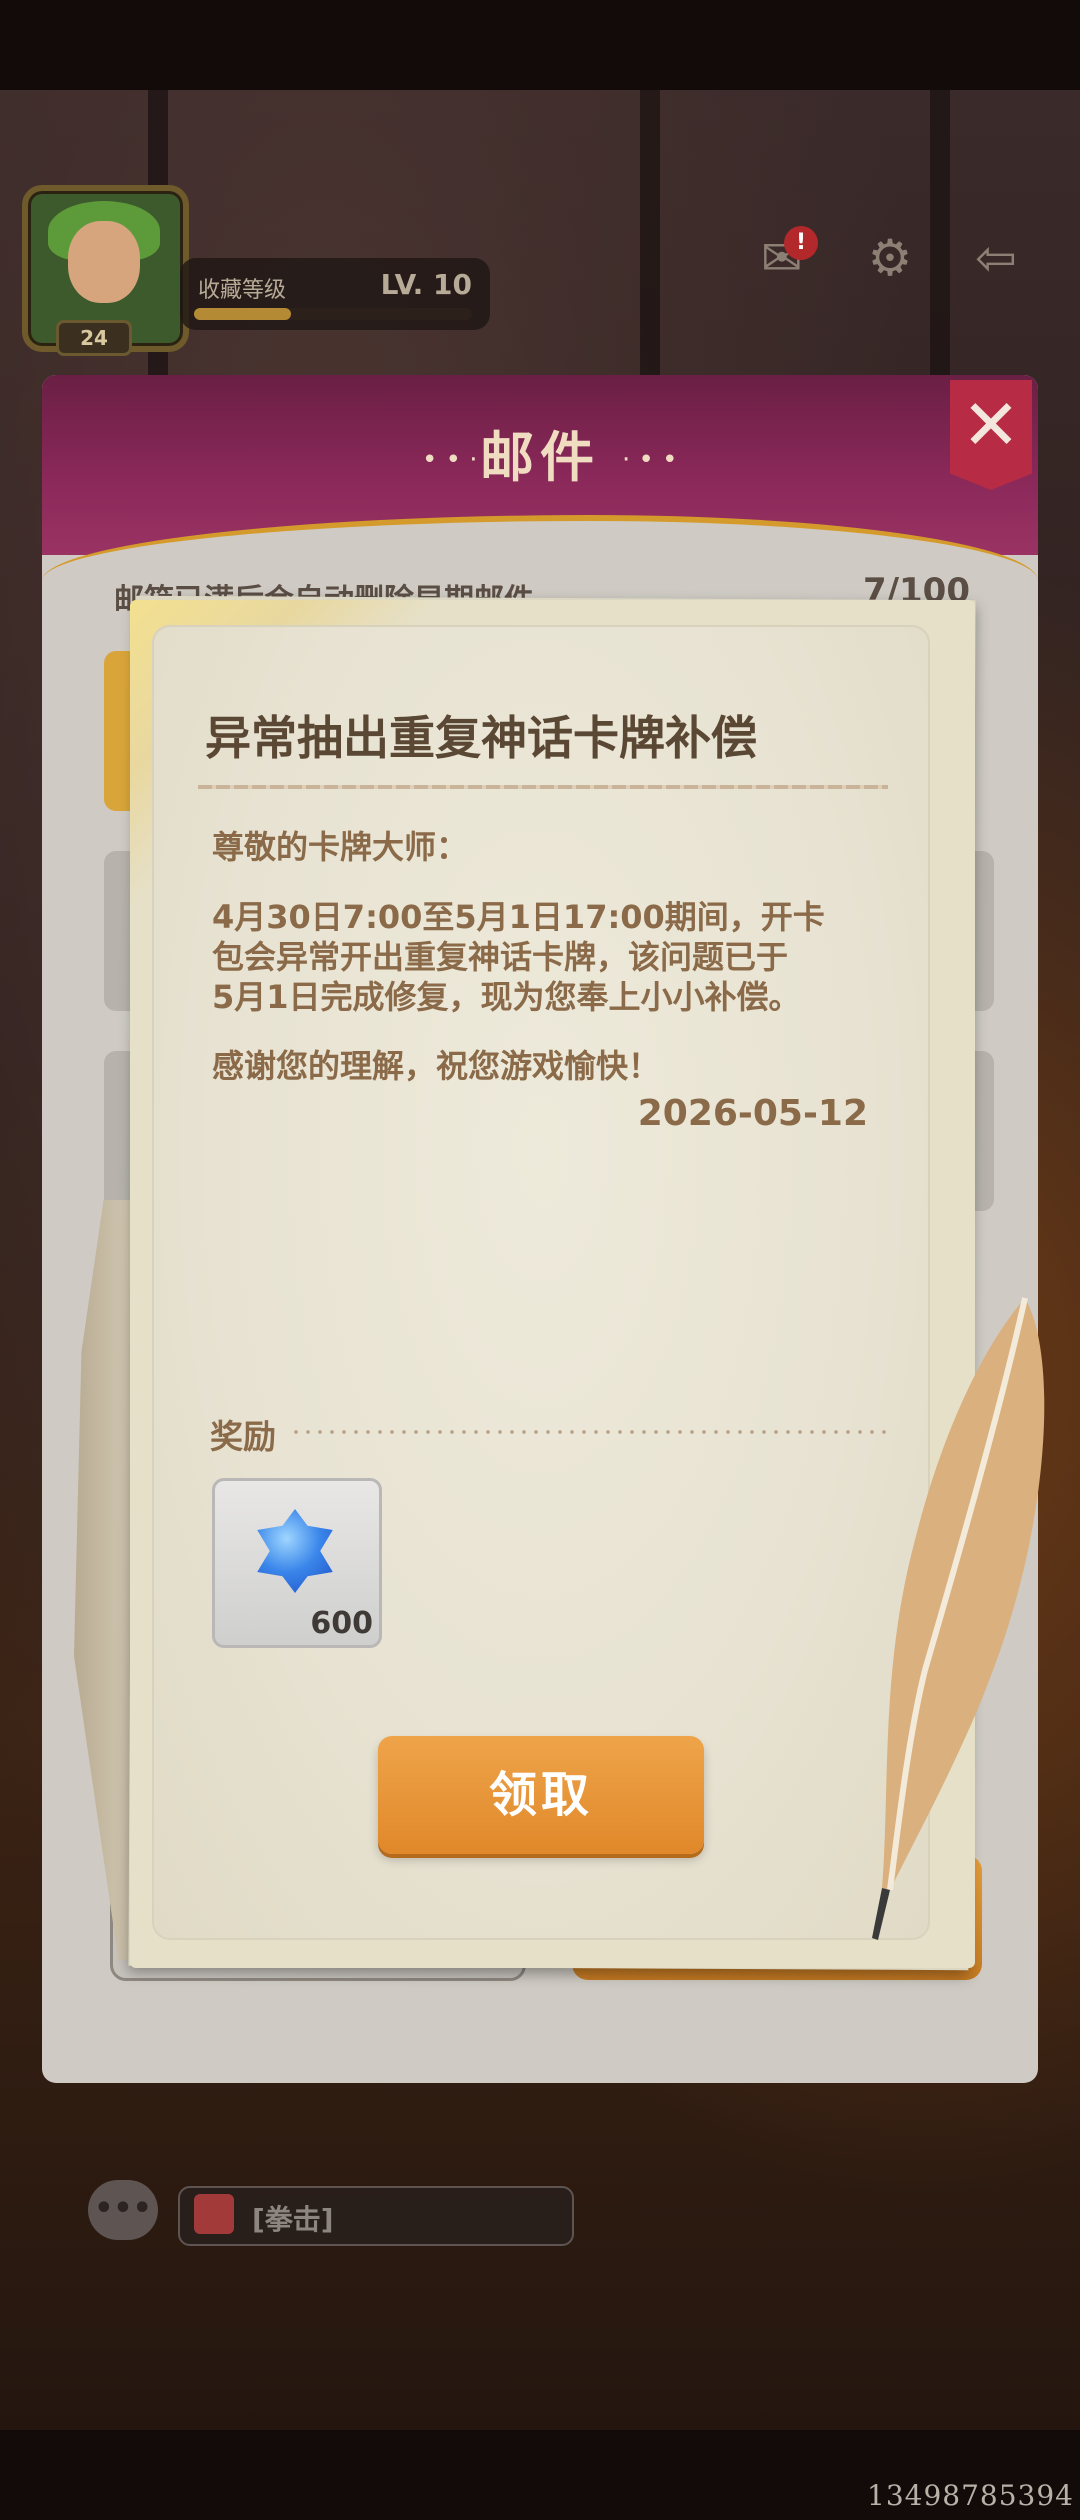 The image size is (1080, 2520). What do you see at coordinates (293, 2219) in the screenshot?
I see `chat-message: [拳击]` at bounding box center [293, 2219].